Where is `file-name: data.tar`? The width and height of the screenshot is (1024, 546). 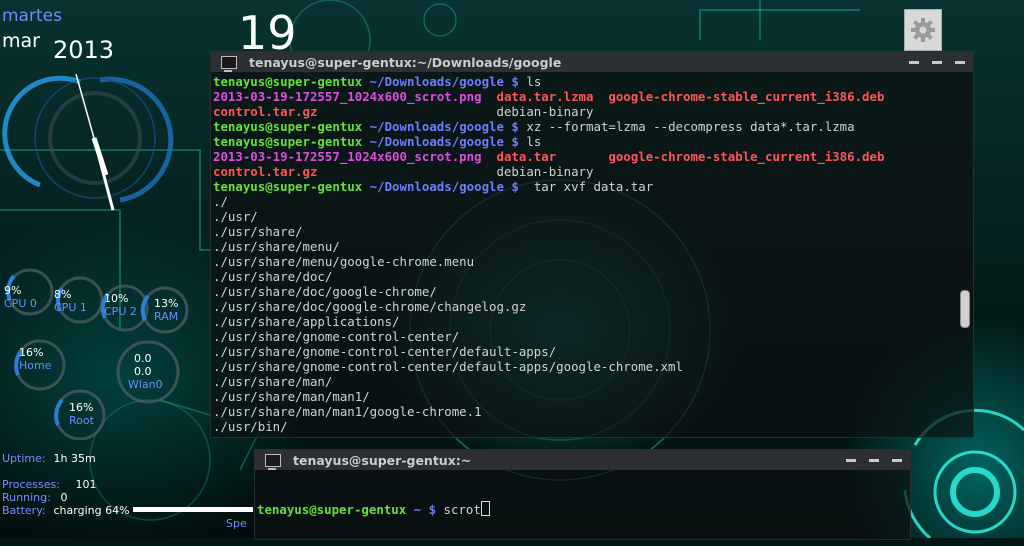
file-name: data.tar is located at coordinates (526, 156).